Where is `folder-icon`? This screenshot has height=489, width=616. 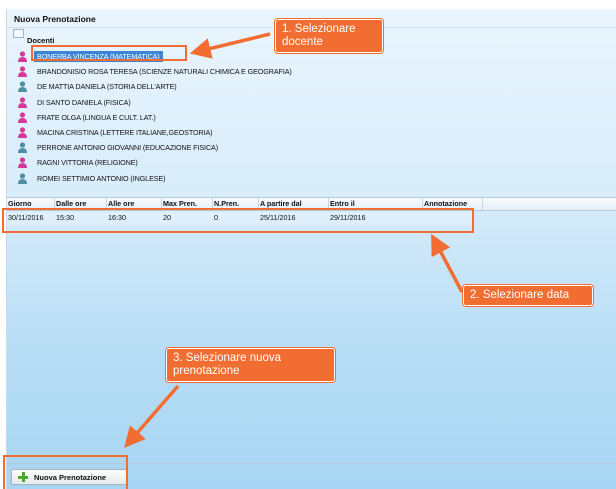 folder-icon is located at coordinates (18, 33).